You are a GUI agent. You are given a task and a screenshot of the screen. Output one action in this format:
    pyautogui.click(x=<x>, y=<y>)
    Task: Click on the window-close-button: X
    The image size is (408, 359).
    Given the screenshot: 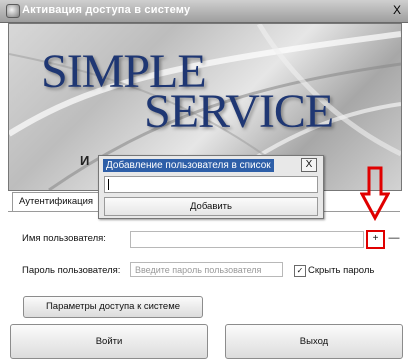 What is the action you would take?
    pyautogui.click(x=397, y=11)
    